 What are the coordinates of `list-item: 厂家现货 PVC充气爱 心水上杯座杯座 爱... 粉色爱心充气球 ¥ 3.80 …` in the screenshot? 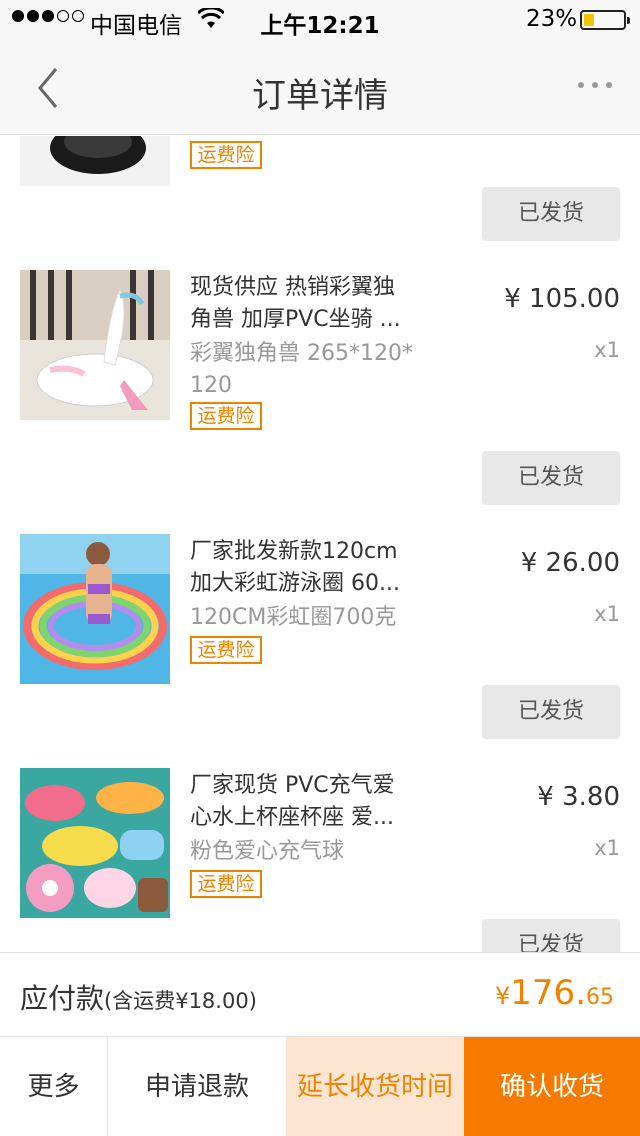 It's located at (320, 843).